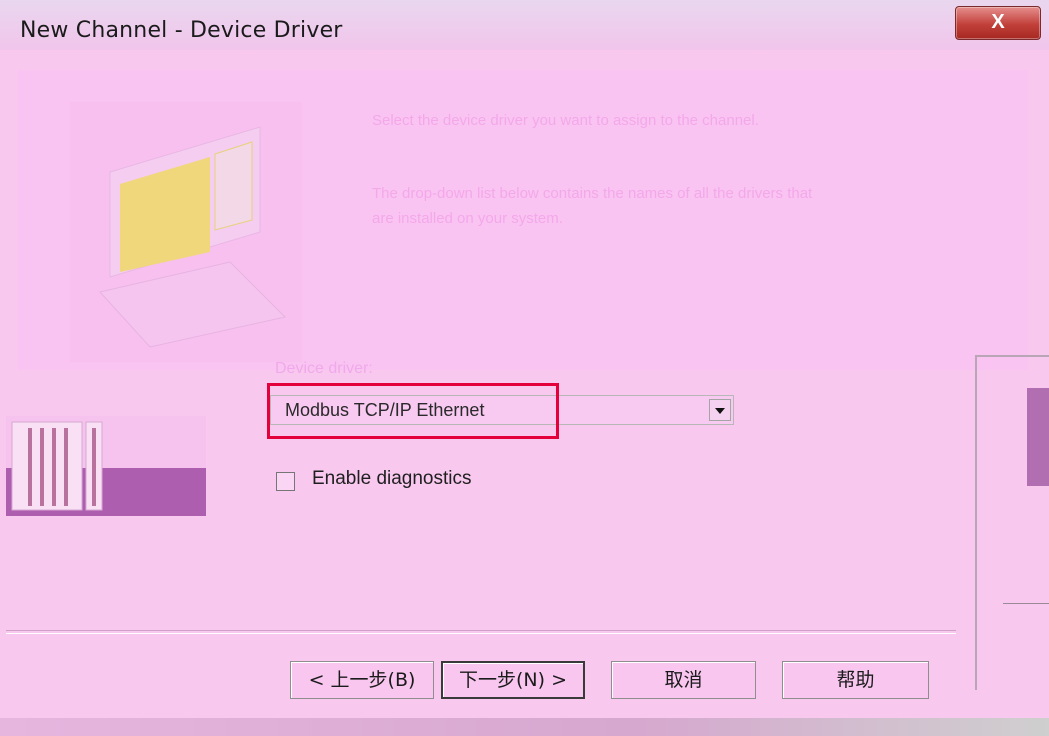 This screenshot has width=1049, height=736. I want to click on separator, so click(481, 632).